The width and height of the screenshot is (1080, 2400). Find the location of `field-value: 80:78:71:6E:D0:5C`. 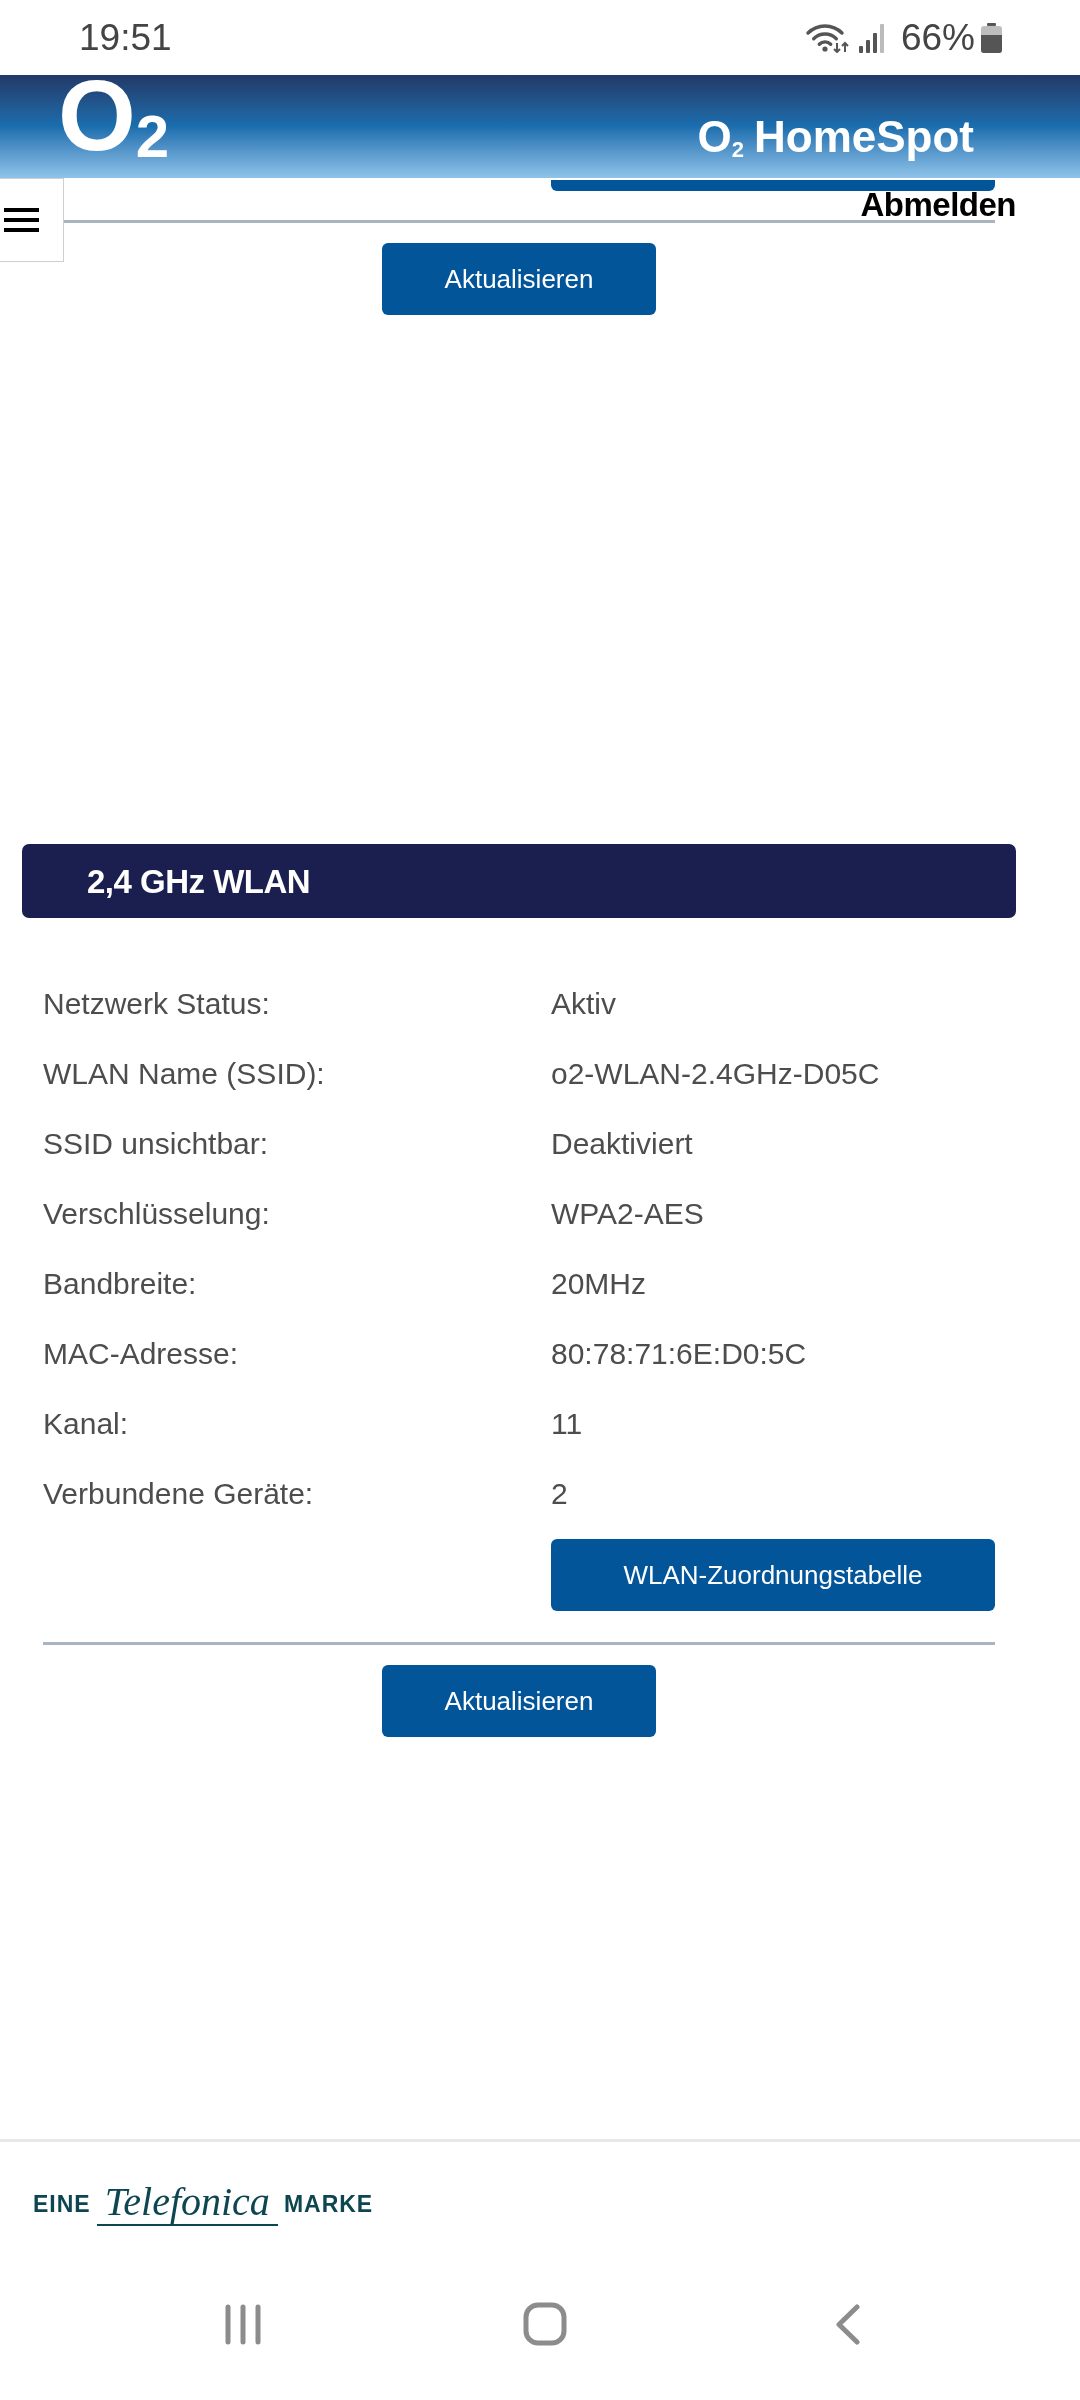

field-value: 80:78:71:6E:D0:5C is located at coordinates (679, 1354).